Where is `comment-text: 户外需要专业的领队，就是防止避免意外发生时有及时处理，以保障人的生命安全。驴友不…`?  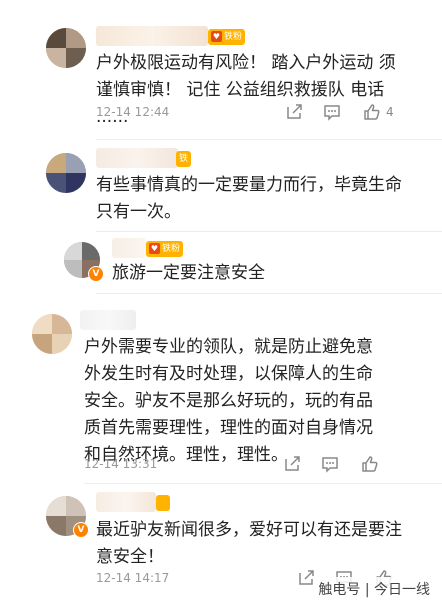 comment-text: 户外需要专业的领队，就是防止避免意外发生时有及时处理，以保障人的生命安全。驴友不… is located at coordinates (228, 401).